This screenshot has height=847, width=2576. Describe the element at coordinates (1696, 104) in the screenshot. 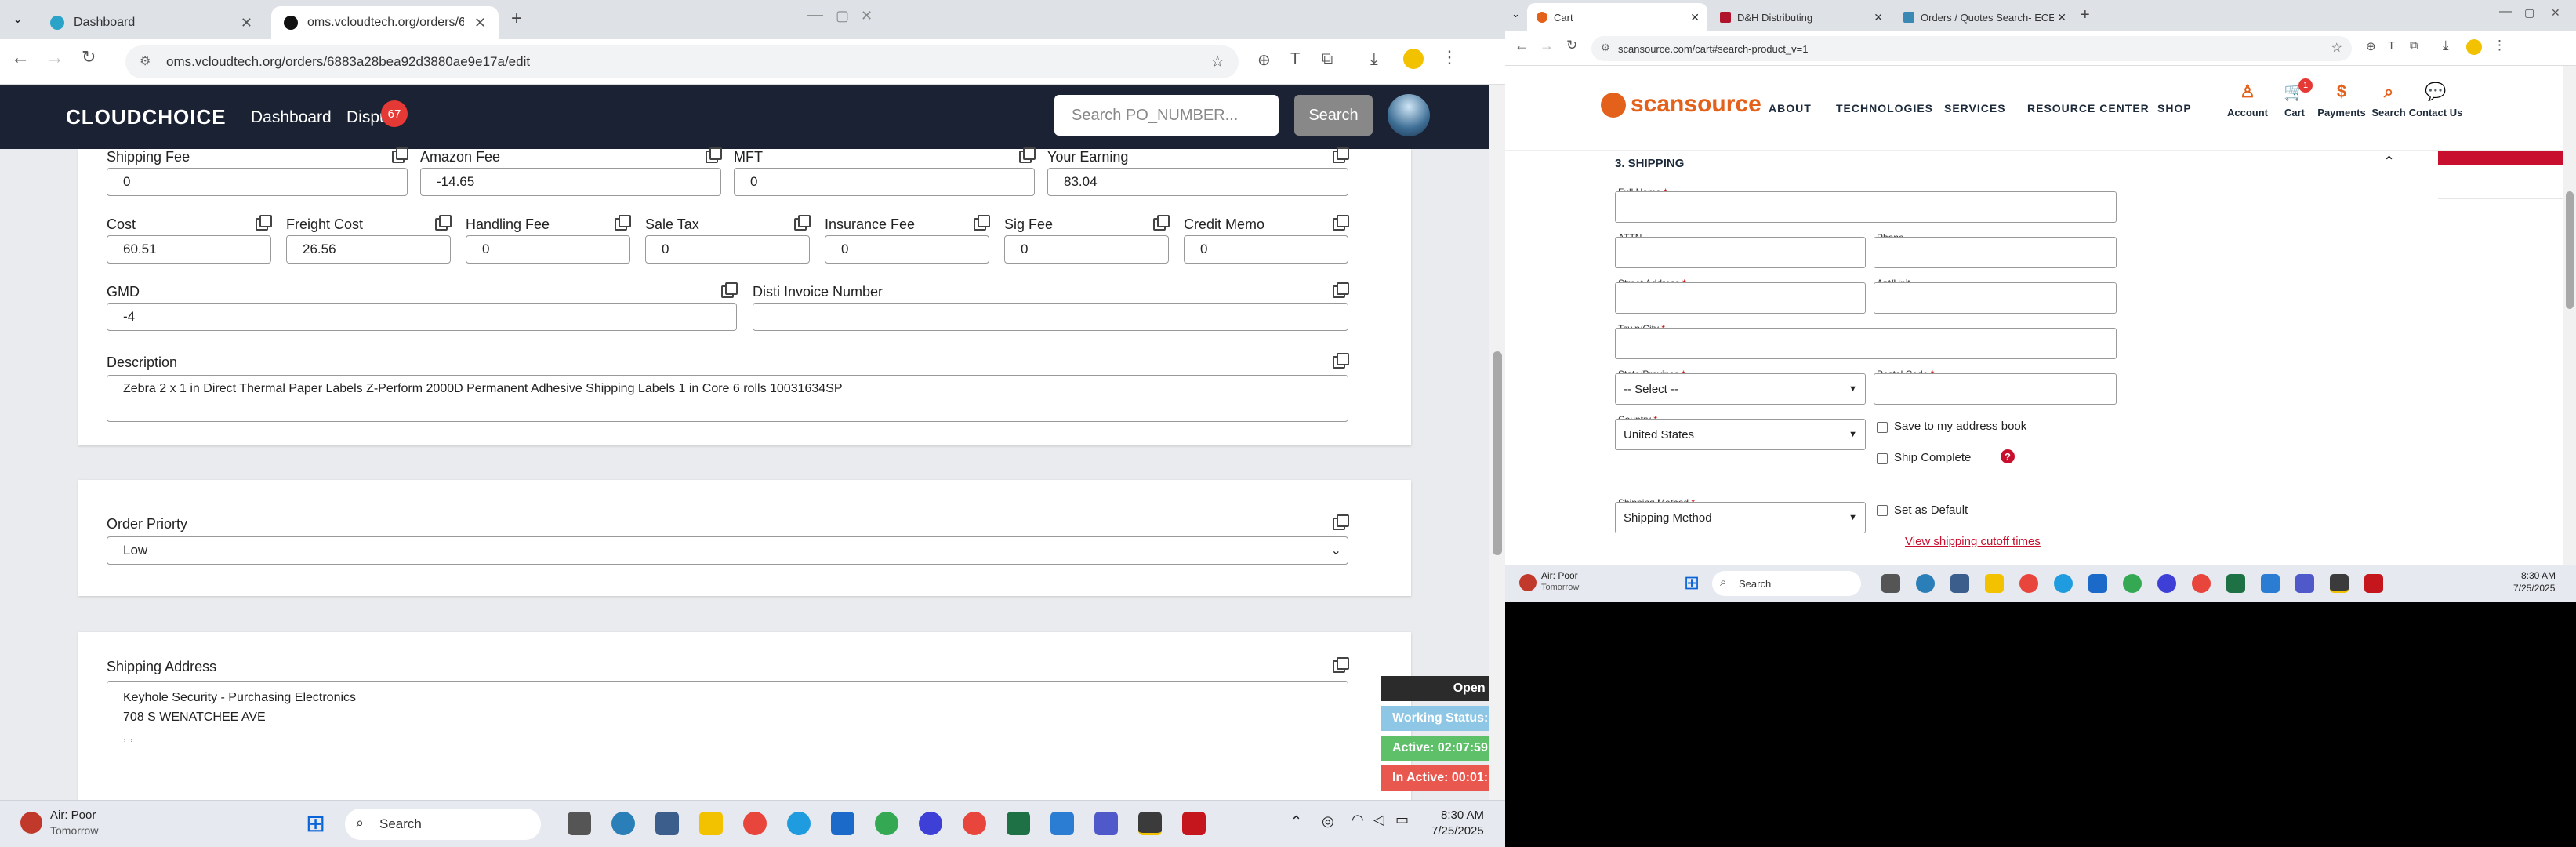

I see `scansource-logo: scansource` at that location.